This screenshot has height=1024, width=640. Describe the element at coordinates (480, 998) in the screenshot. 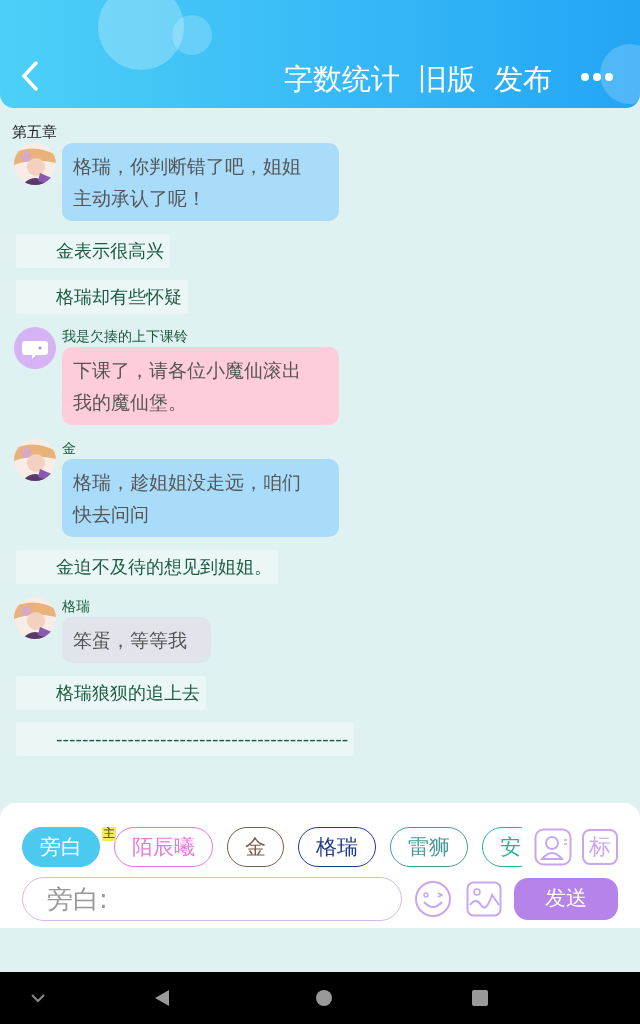

I see `recents-icon` at that location.